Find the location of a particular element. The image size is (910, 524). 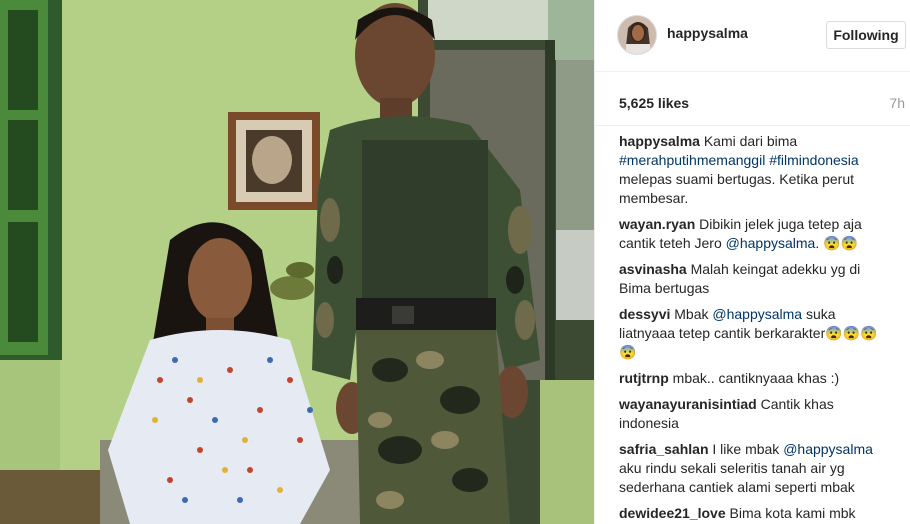

avatar is located at coordinates (637, 35).